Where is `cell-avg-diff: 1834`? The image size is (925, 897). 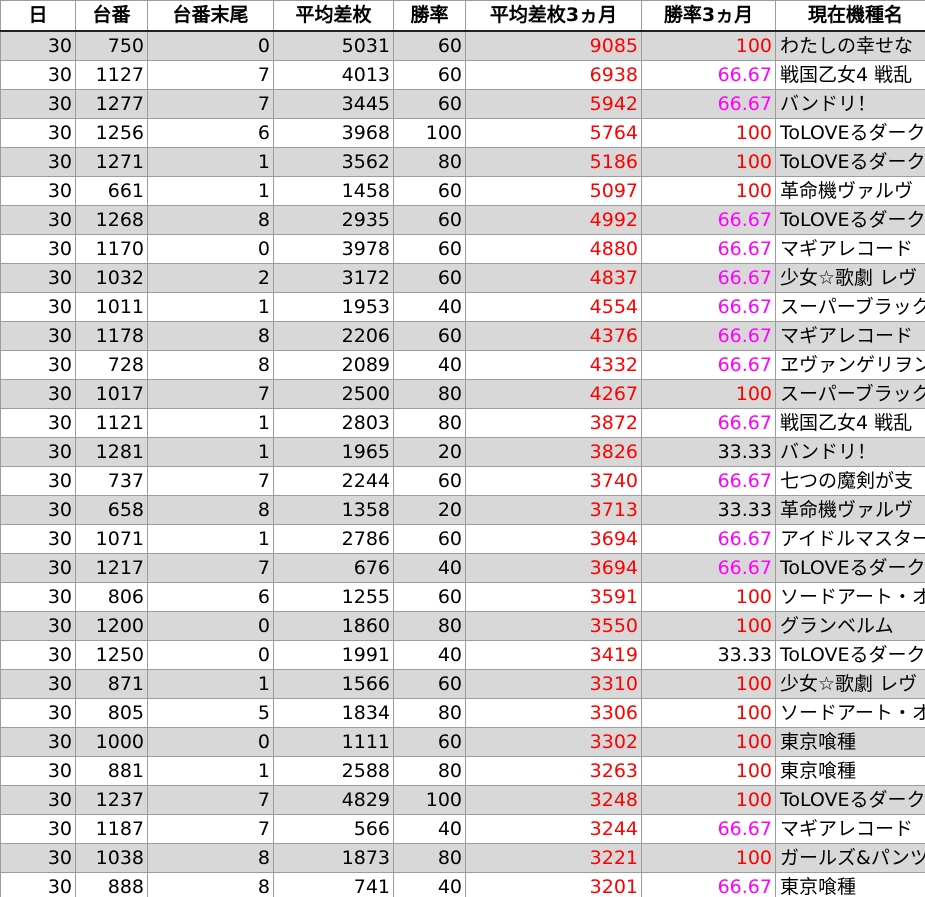
cell-avg-diff: 1834 is located at coordinates (333, 713).